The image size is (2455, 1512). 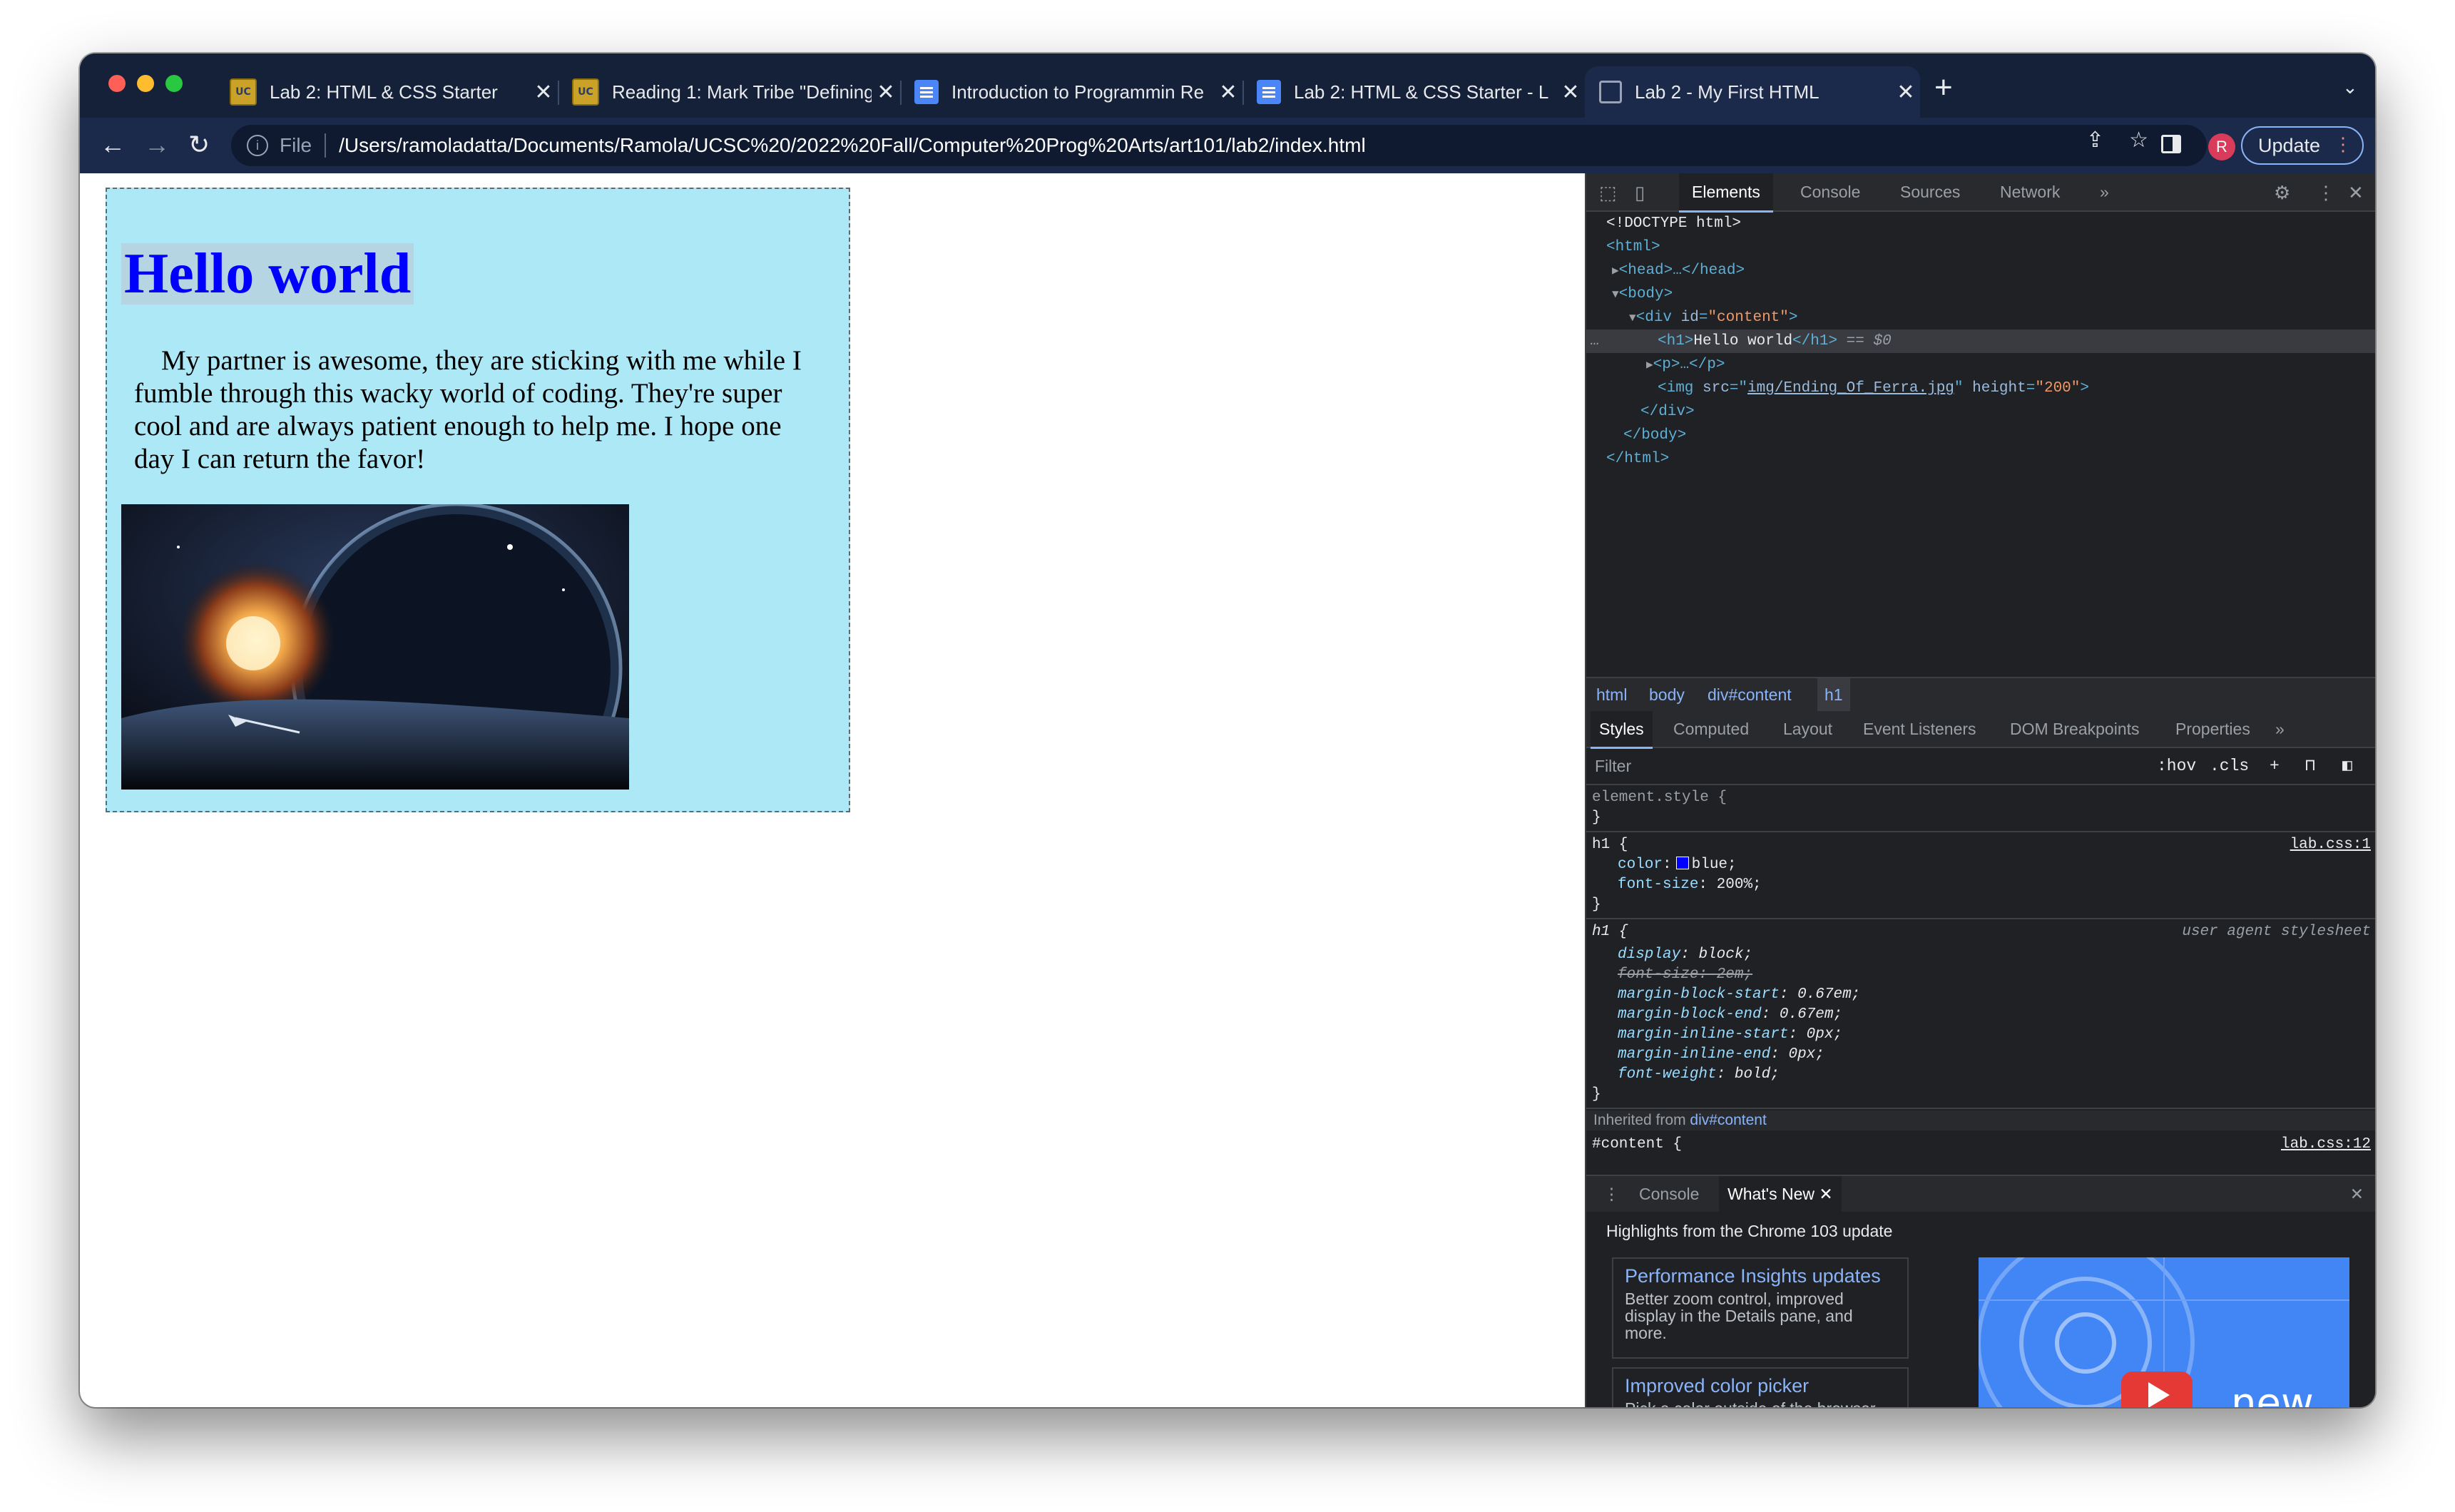 What do you see at coordinates (1660, 798) in the screenshot?
I see `element-style-rule: element.style {` at bounding box center [1660, 798].